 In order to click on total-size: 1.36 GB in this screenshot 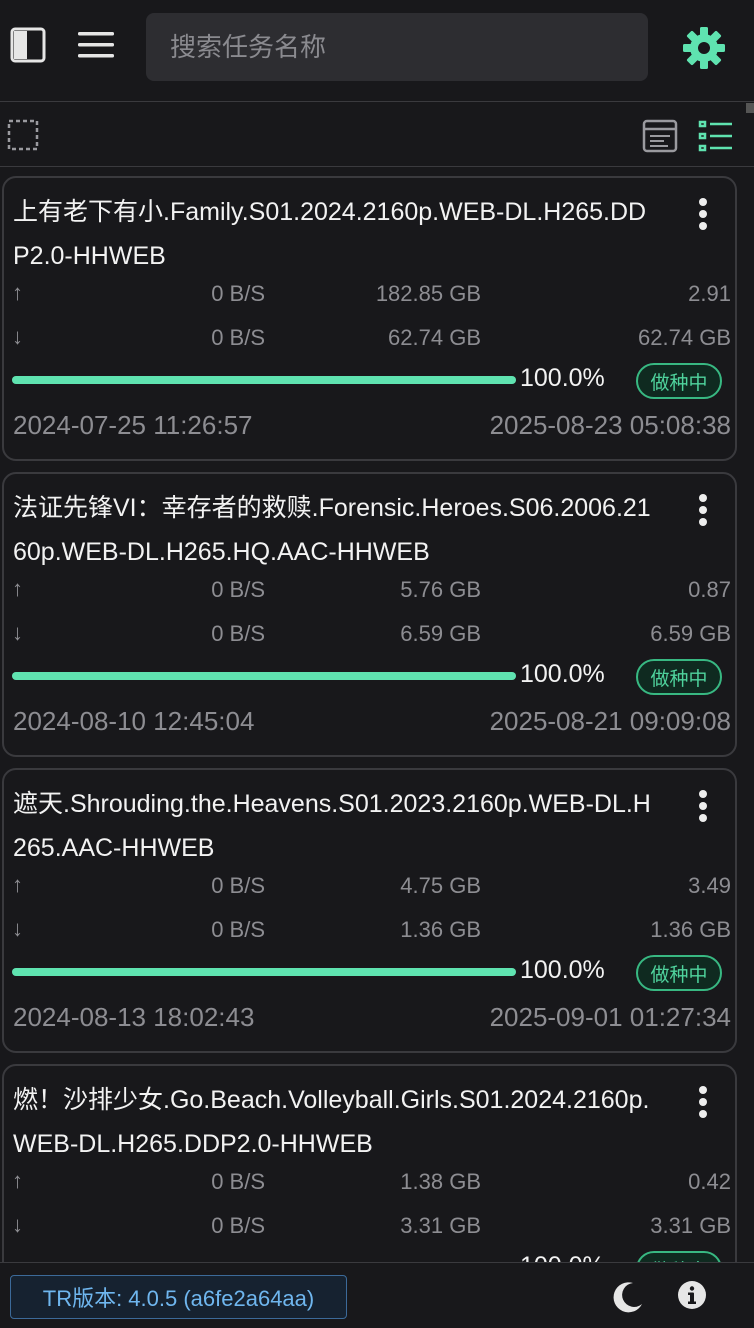, I will do `click(690, 929)`.